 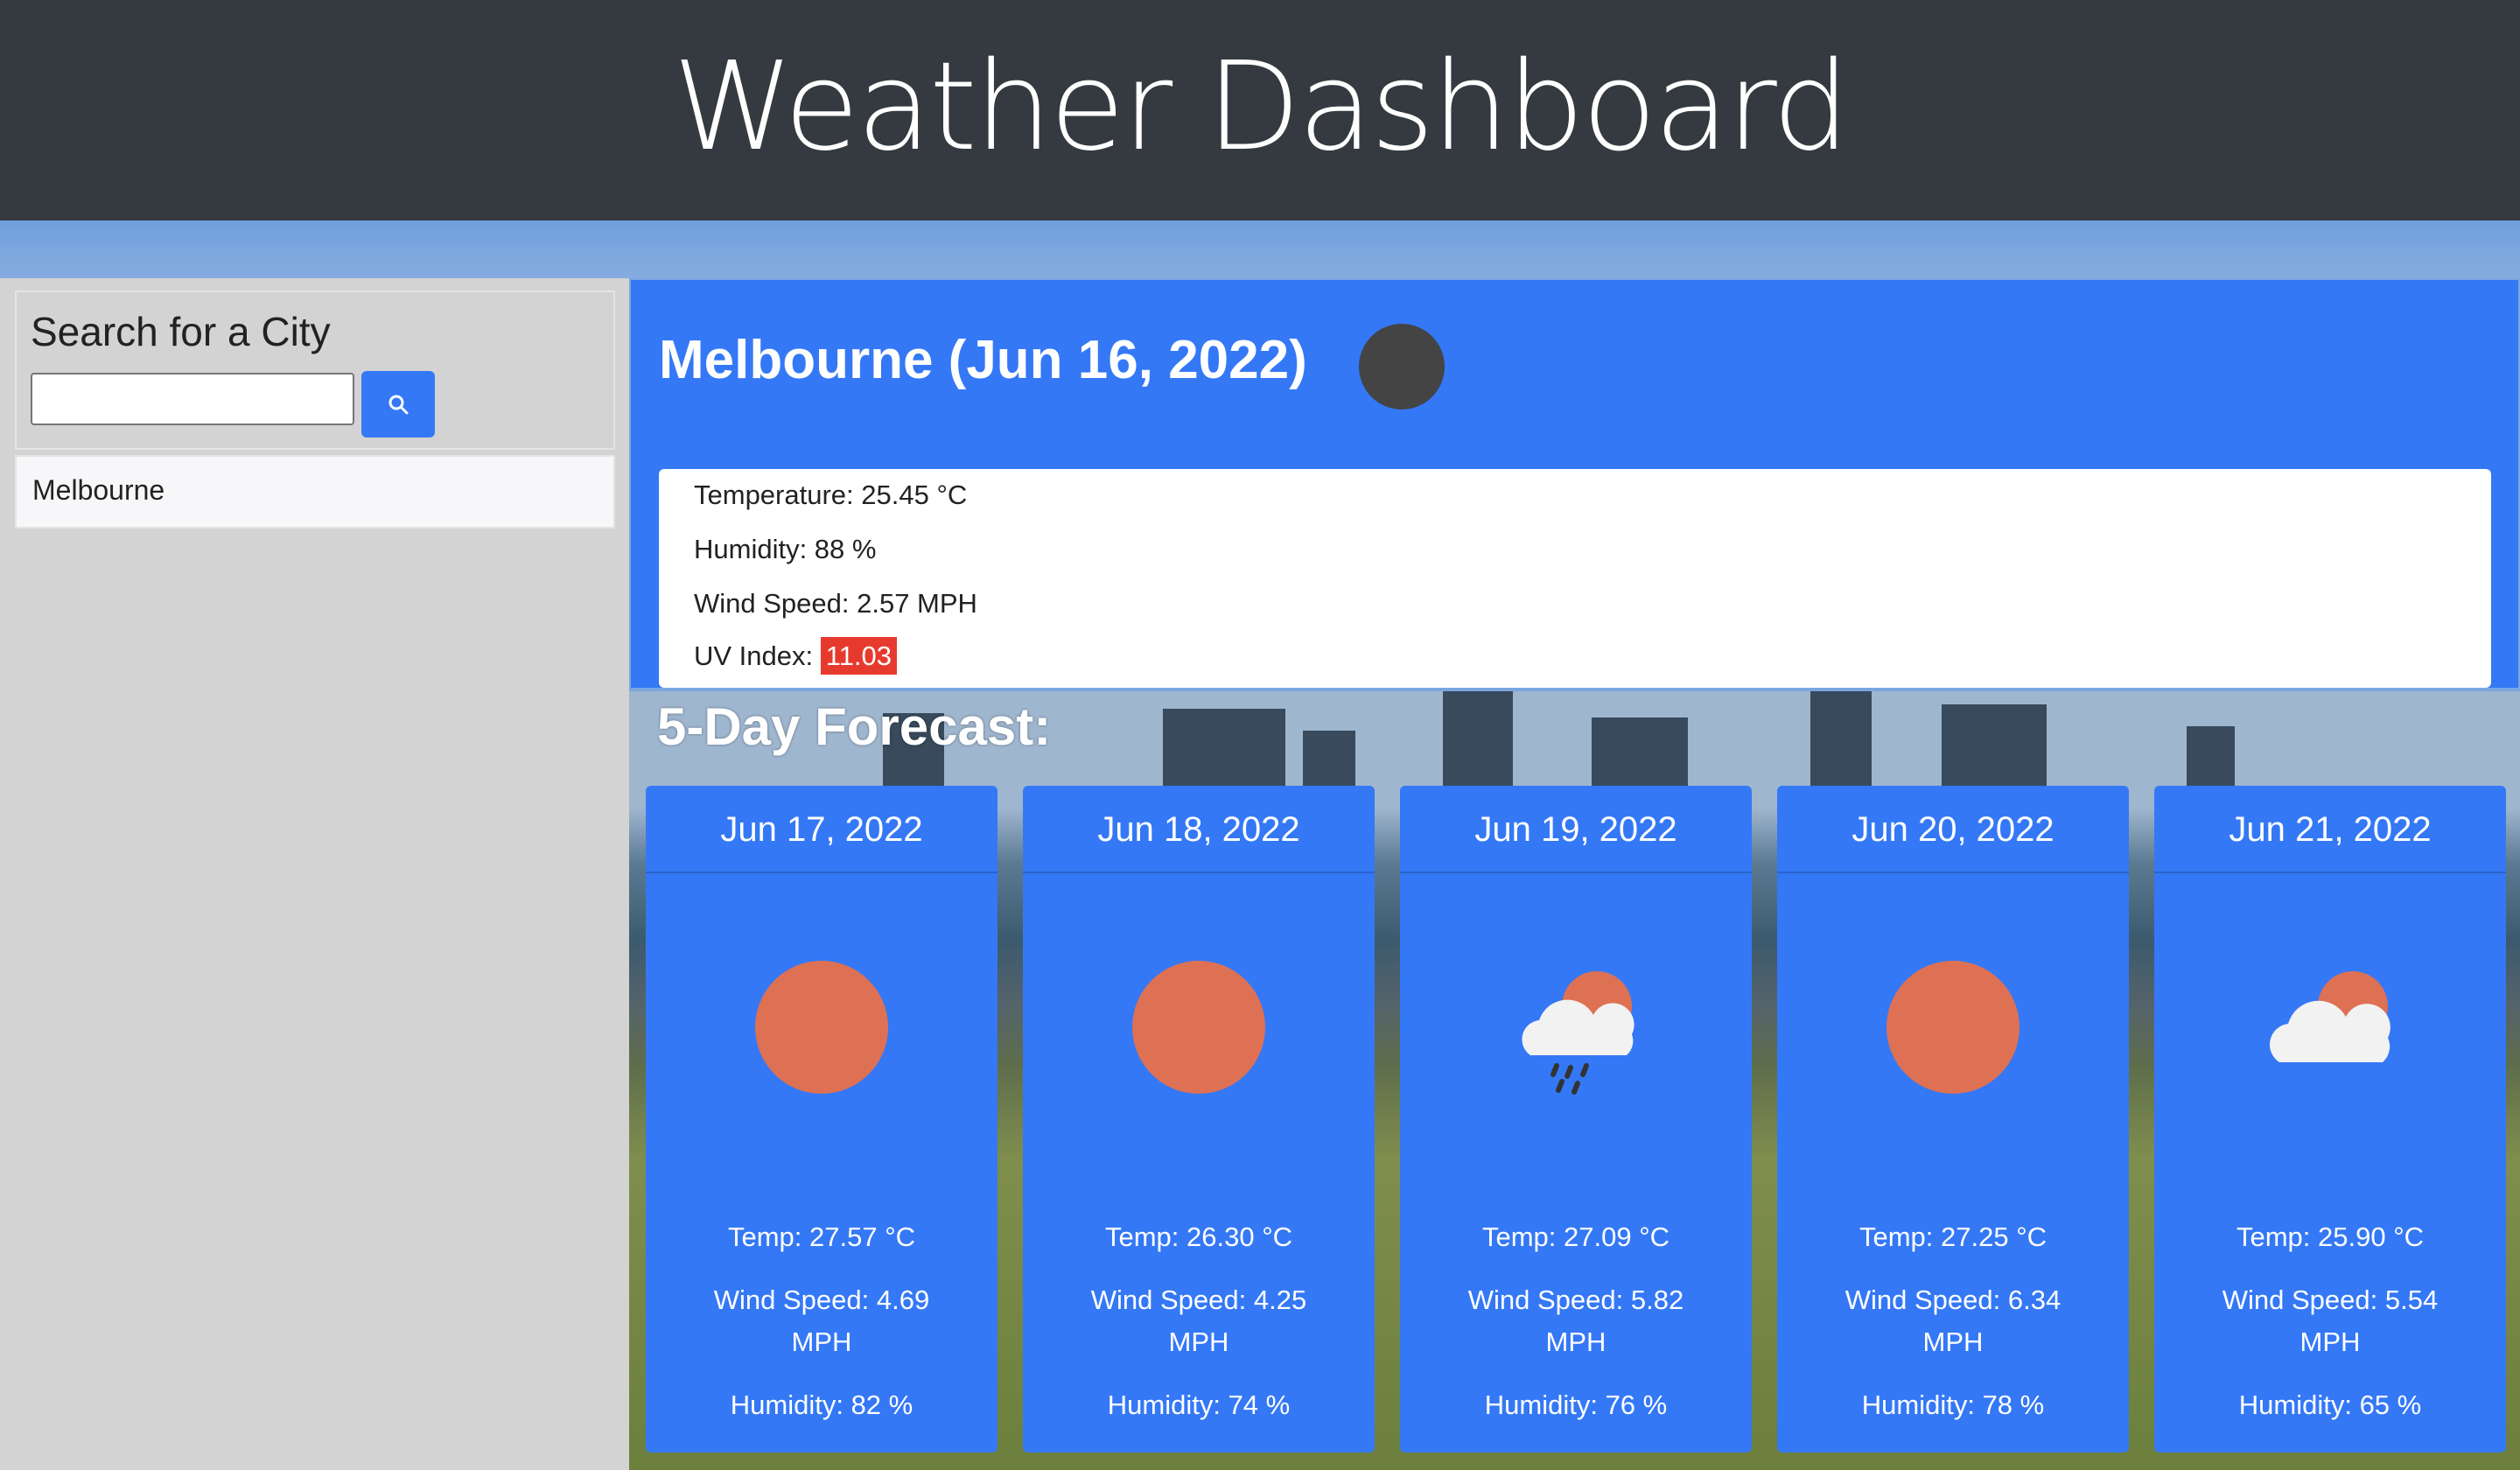 I want to click on uv-label: UV Index:, so click(x=754, y=655).